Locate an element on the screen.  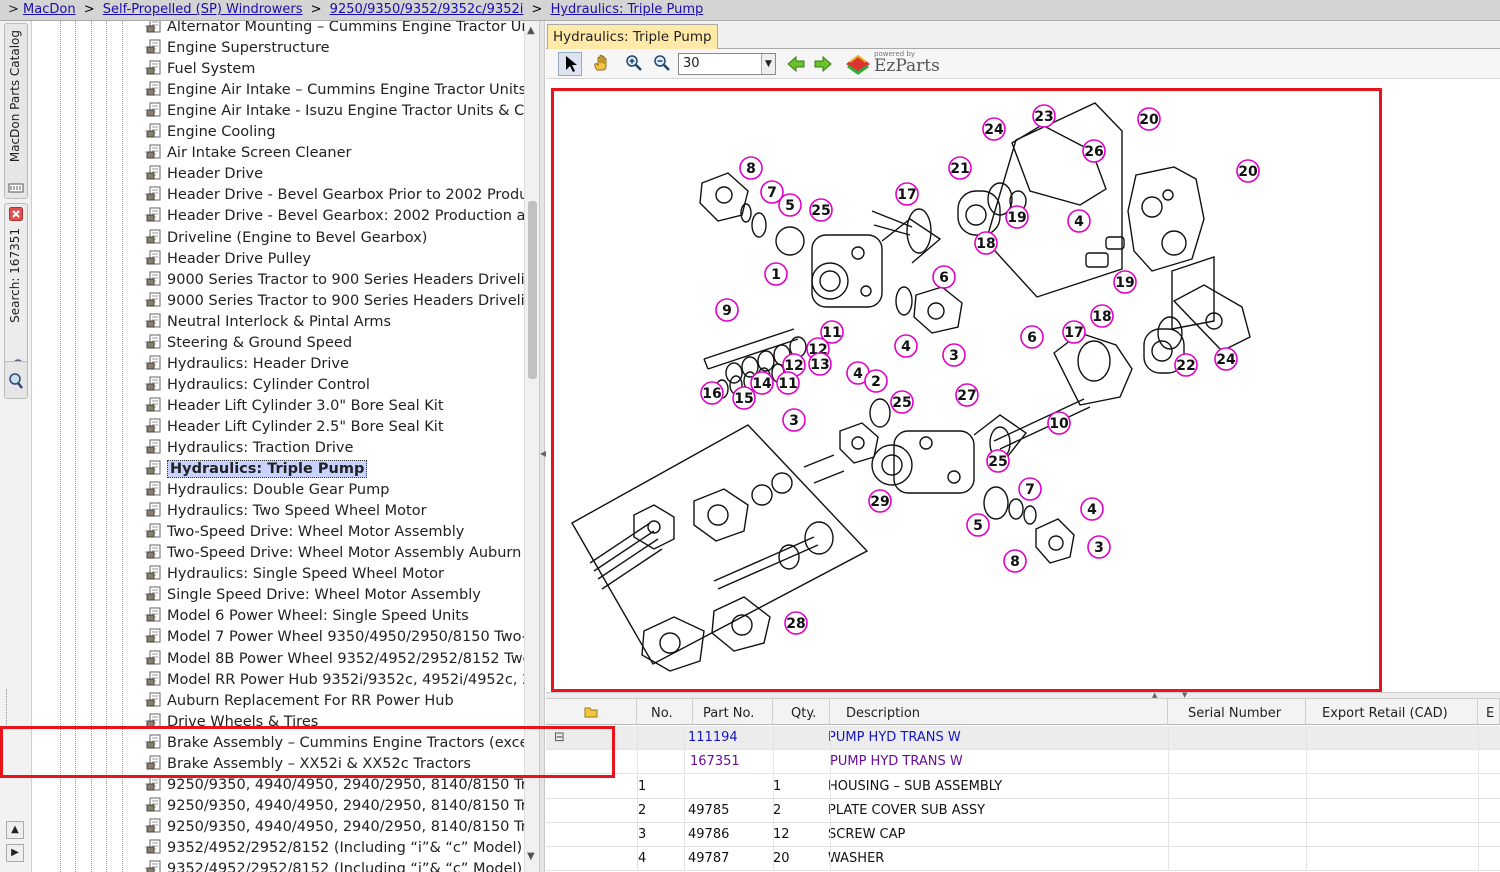
tree-item: Header Lift Cylinder 3.0" Bore Seal Kit is located at coordinates (291, 406).